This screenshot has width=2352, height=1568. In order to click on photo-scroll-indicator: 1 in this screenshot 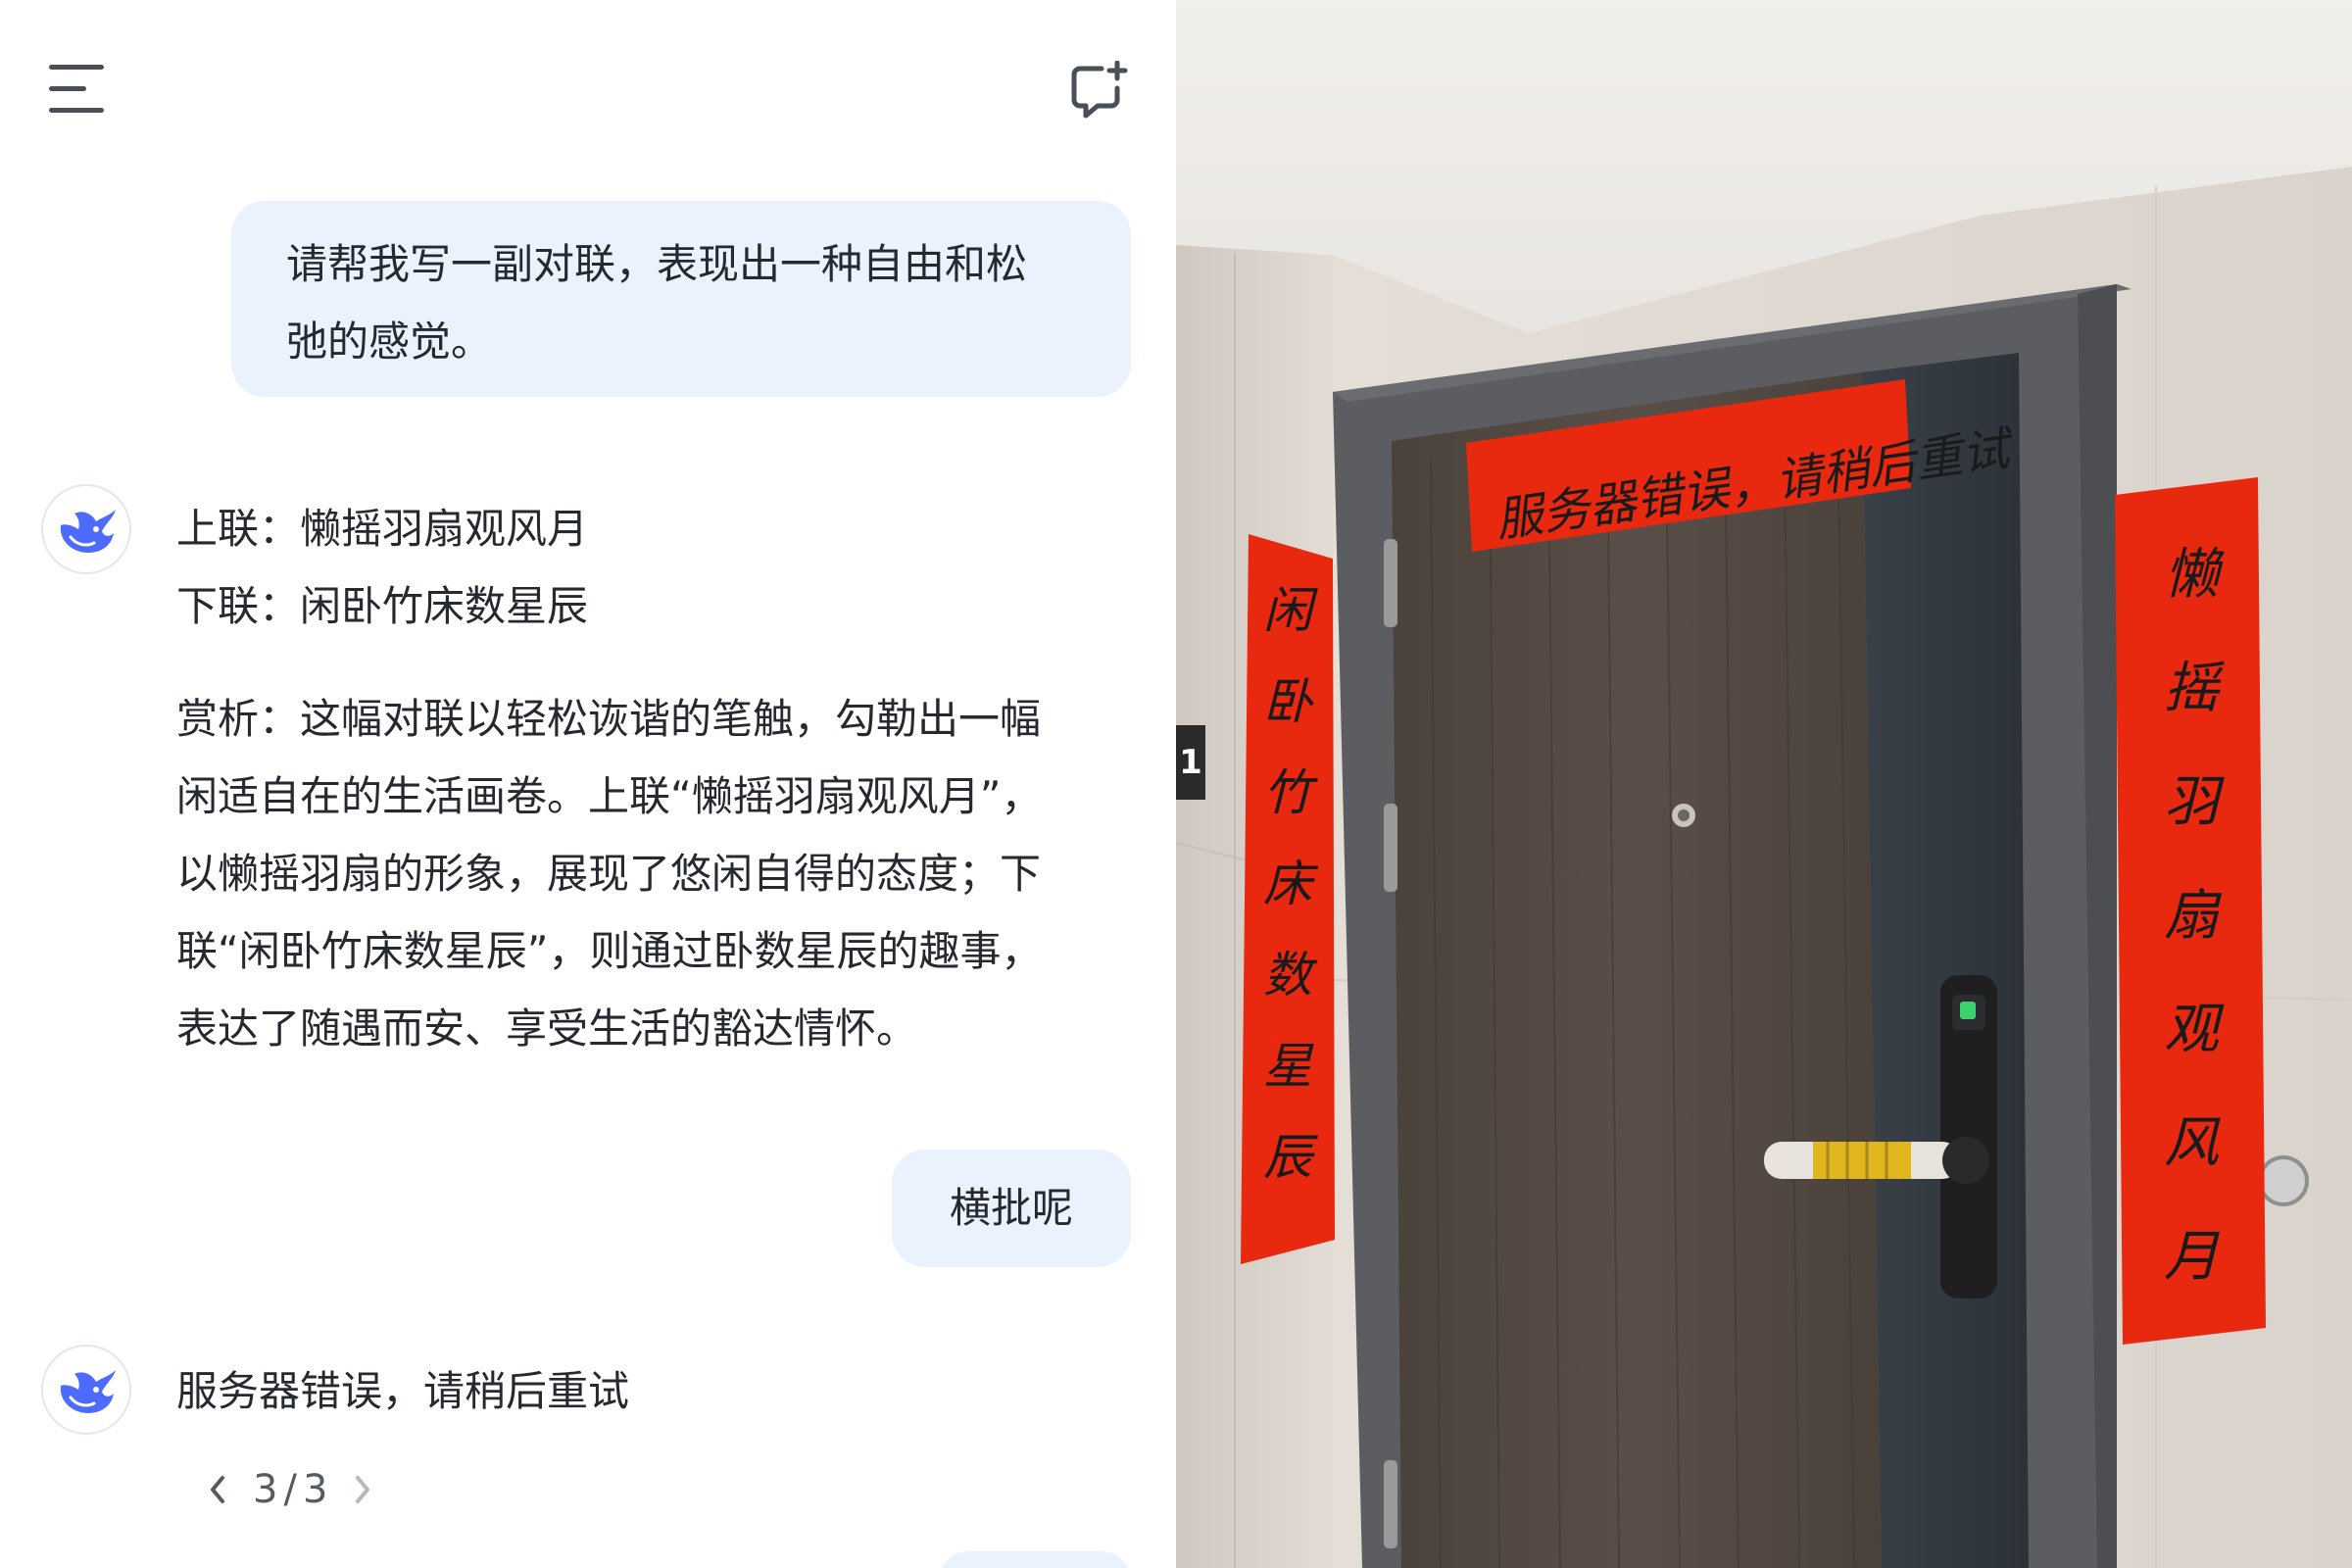, I will do `click(1190, 762)`.